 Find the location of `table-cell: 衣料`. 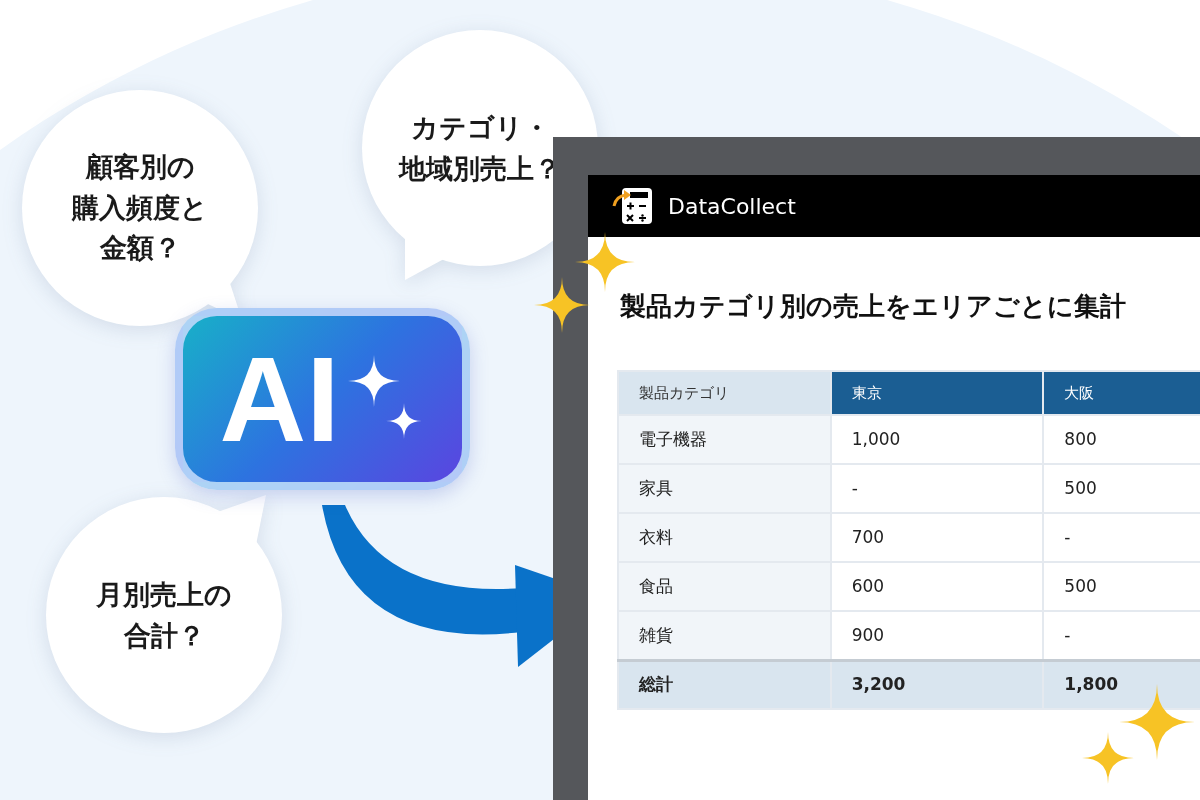

table-cell: 衣料 is located at coordinates (724, 537).